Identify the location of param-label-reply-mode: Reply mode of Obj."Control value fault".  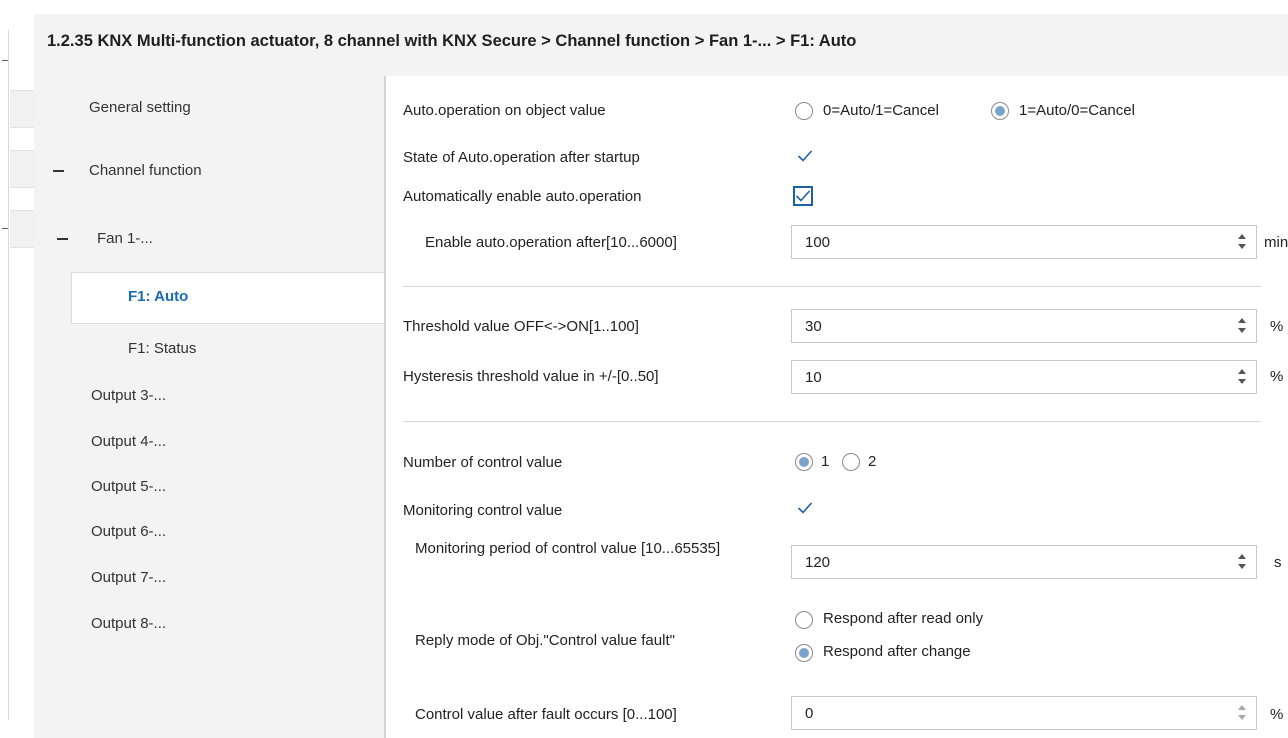
(545, 640).